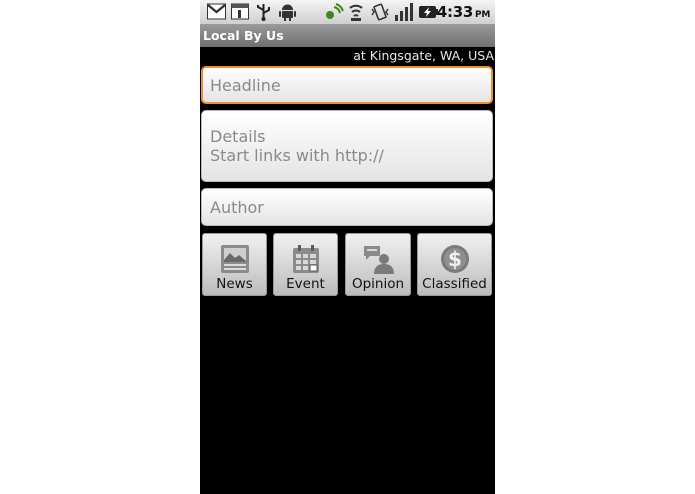 The width and height of the screenshot is (695, 494). I want to click on headline-input: Headline, so click(347, 85).